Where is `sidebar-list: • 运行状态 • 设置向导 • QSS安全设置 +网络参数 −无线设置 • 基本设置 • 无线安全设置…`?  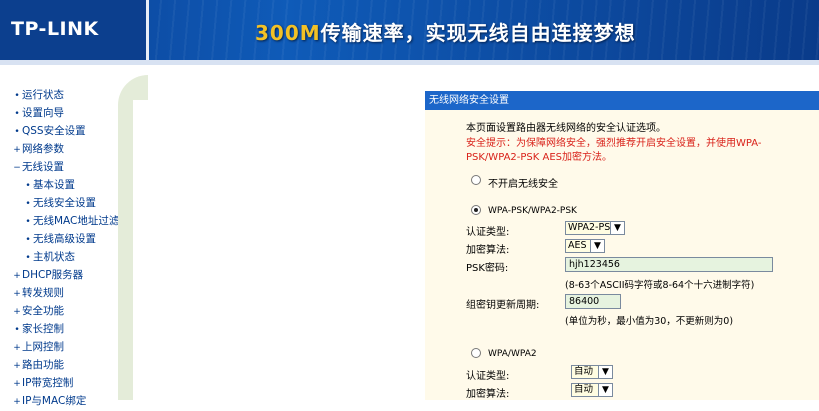 sidebar-list: • 运行状态 • 设置向导 • QSS安全设置 +网络参数 −无线设置 • 基本设置 • 无线安全设置… is located at coordinates (59, 248).